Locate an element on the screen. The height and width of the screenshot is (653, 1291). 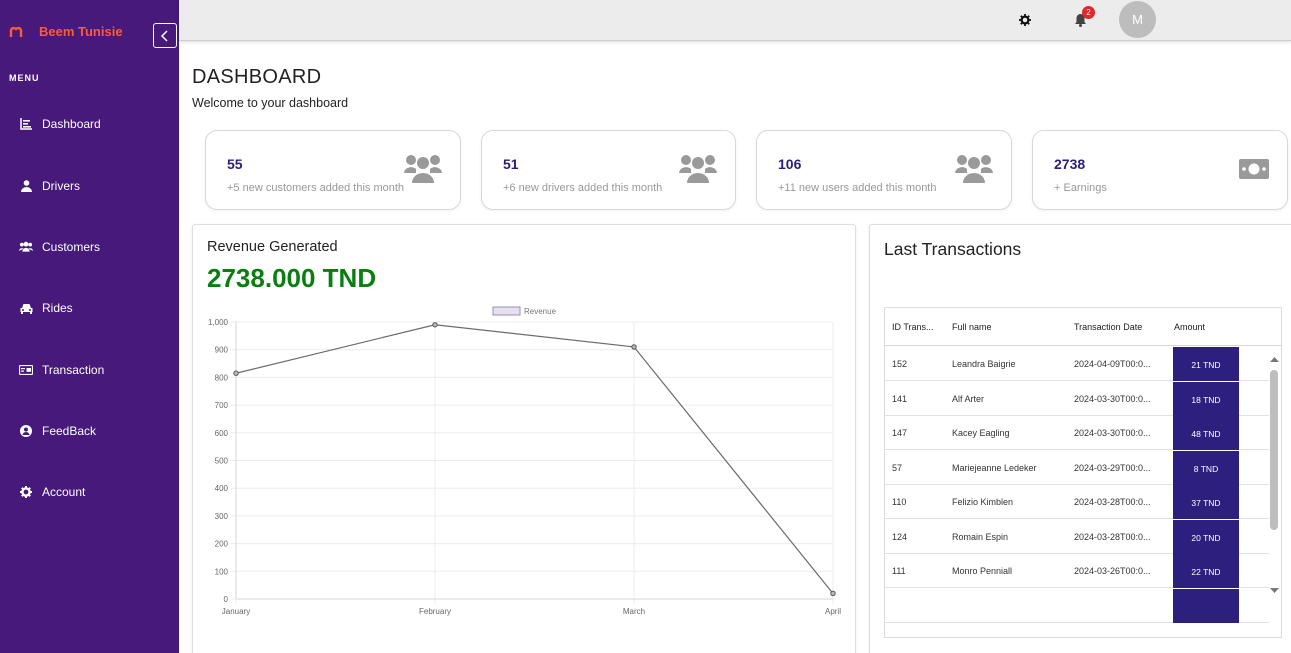
stat-card-users: 106 +11 new users added this month is located at coordinates (884, 170).